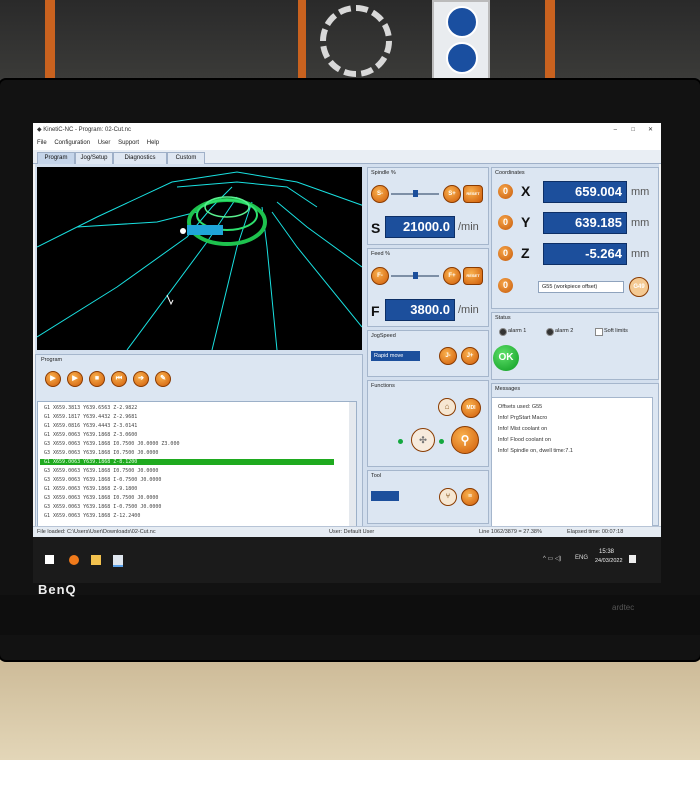  I want to click on menu-file: File, so click(42, 143).